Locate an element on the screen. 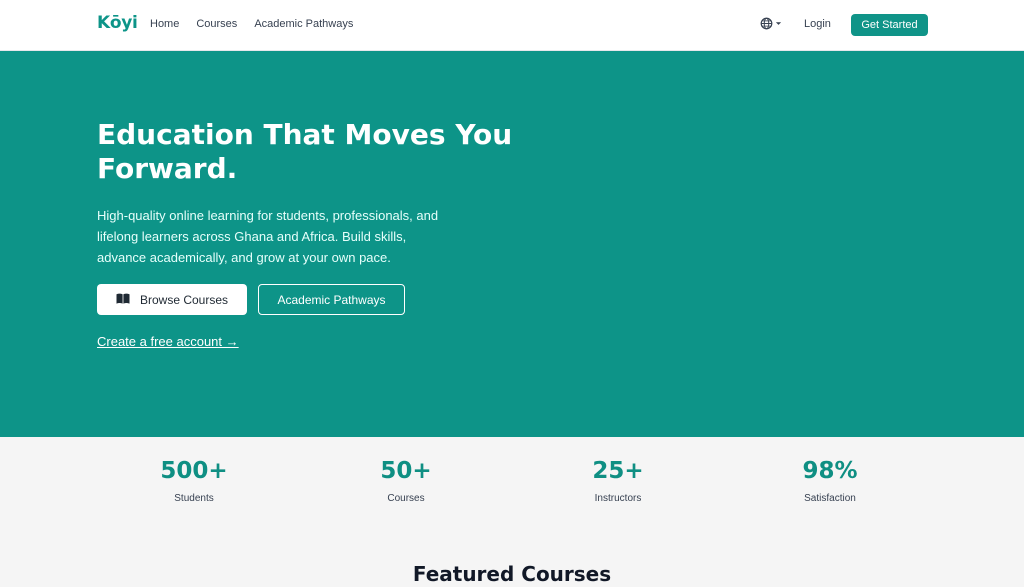 Image resolution: width=1024 pixels, height=587 pixels. hero-title: Education That Moves You Forward. is located at coordinates (305, 151).